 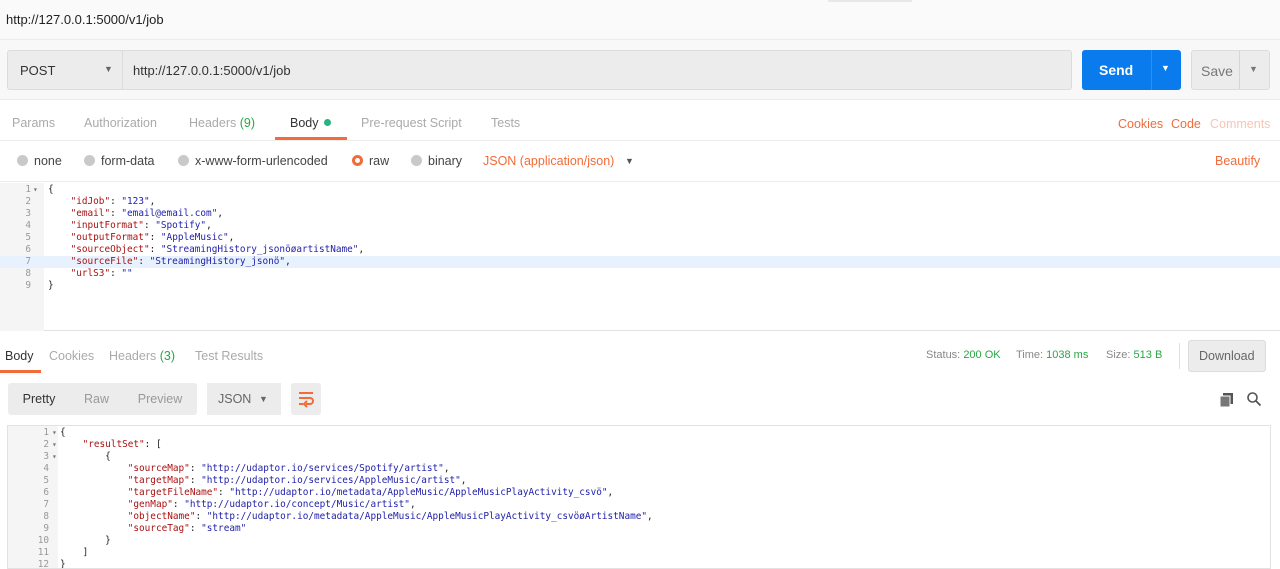 I want to click on url-input: http://127.0.0.1:5000/v1/job, so click(x=597, y=70).